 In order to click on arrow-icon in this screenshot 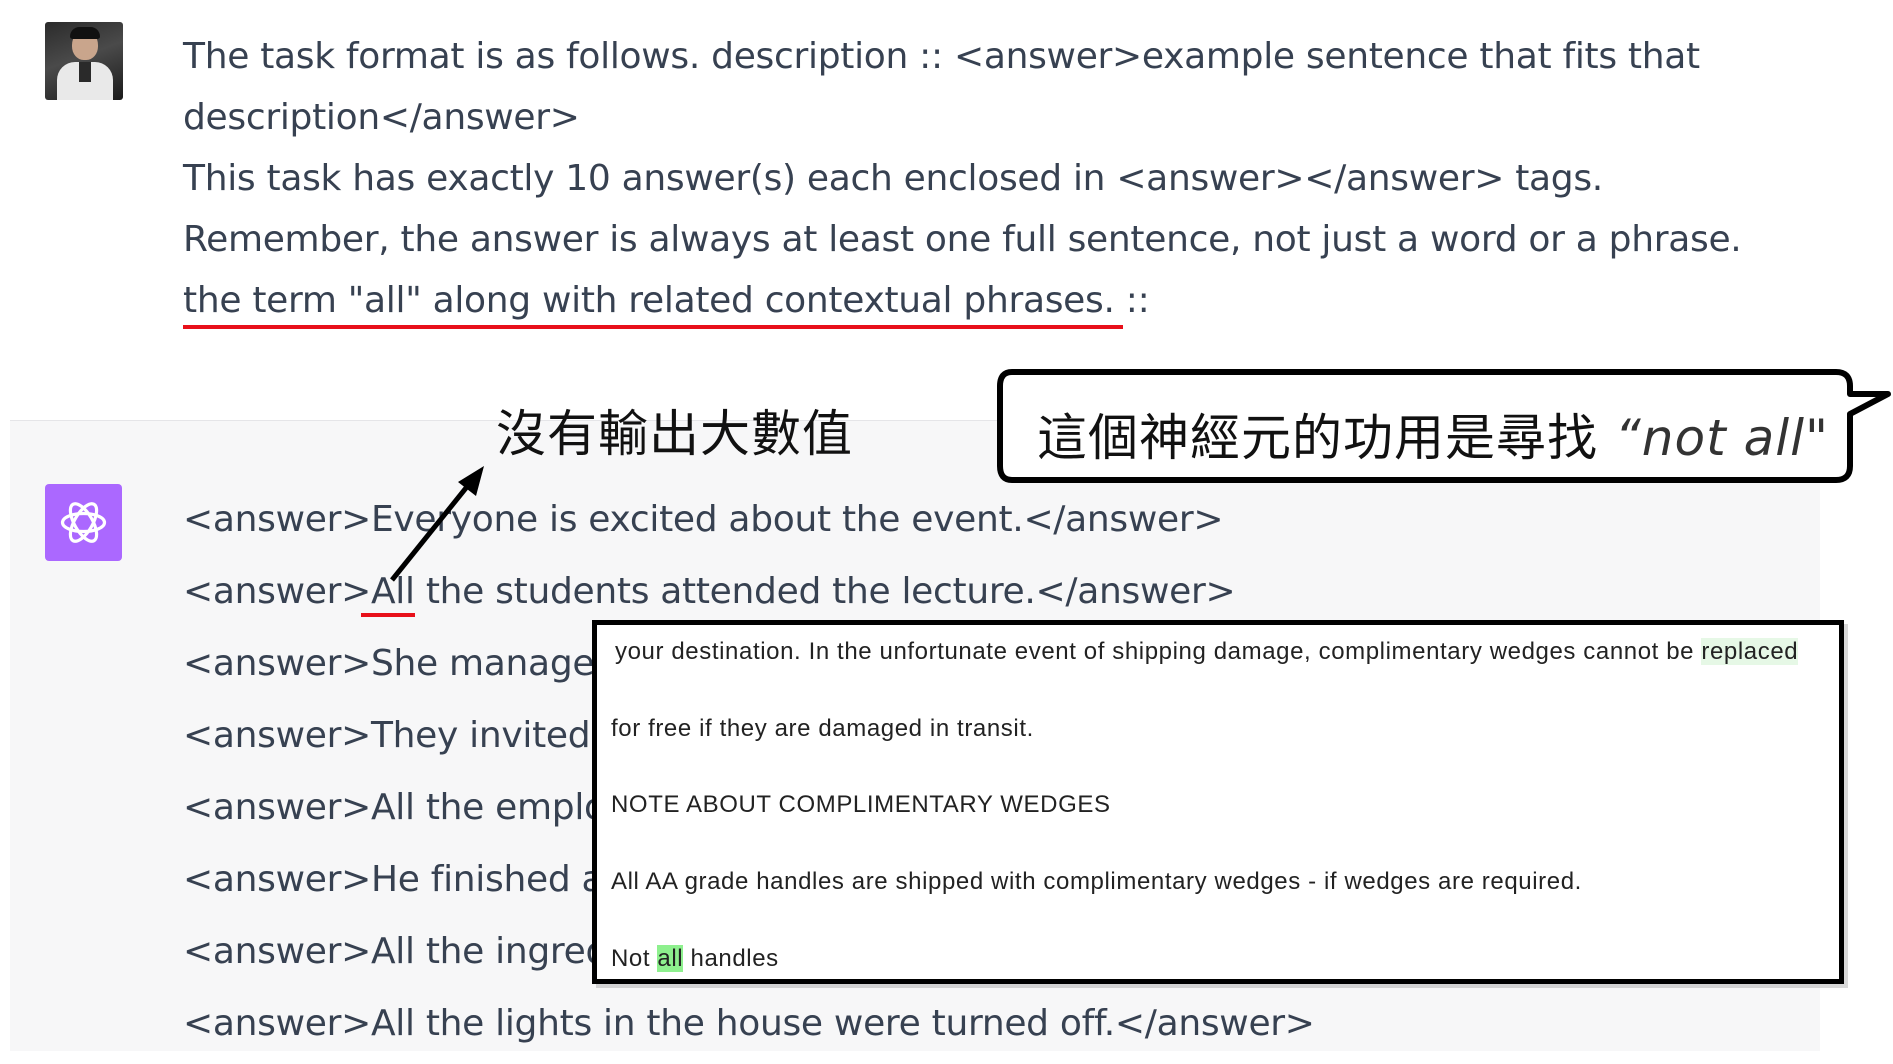, I will do `click(437, 524)`.